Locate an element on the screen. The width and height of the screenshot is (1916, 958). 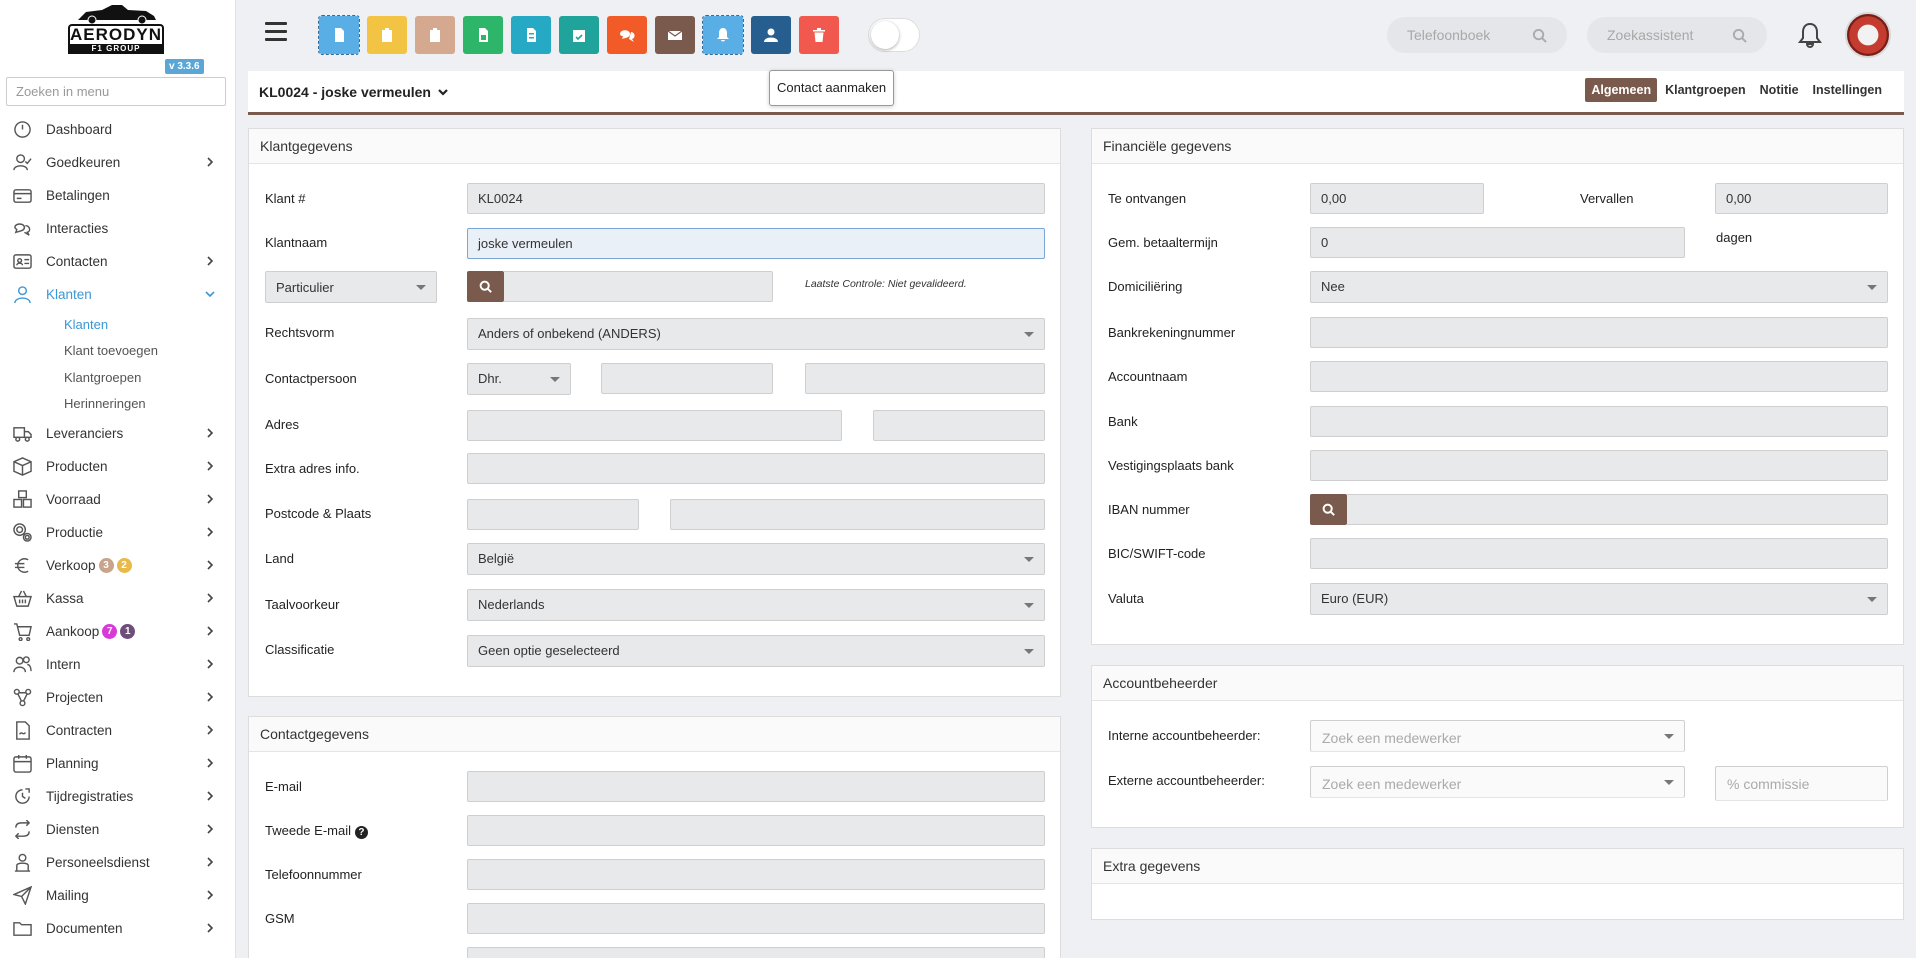
achternaam-field is located at coordinates (925, 378).